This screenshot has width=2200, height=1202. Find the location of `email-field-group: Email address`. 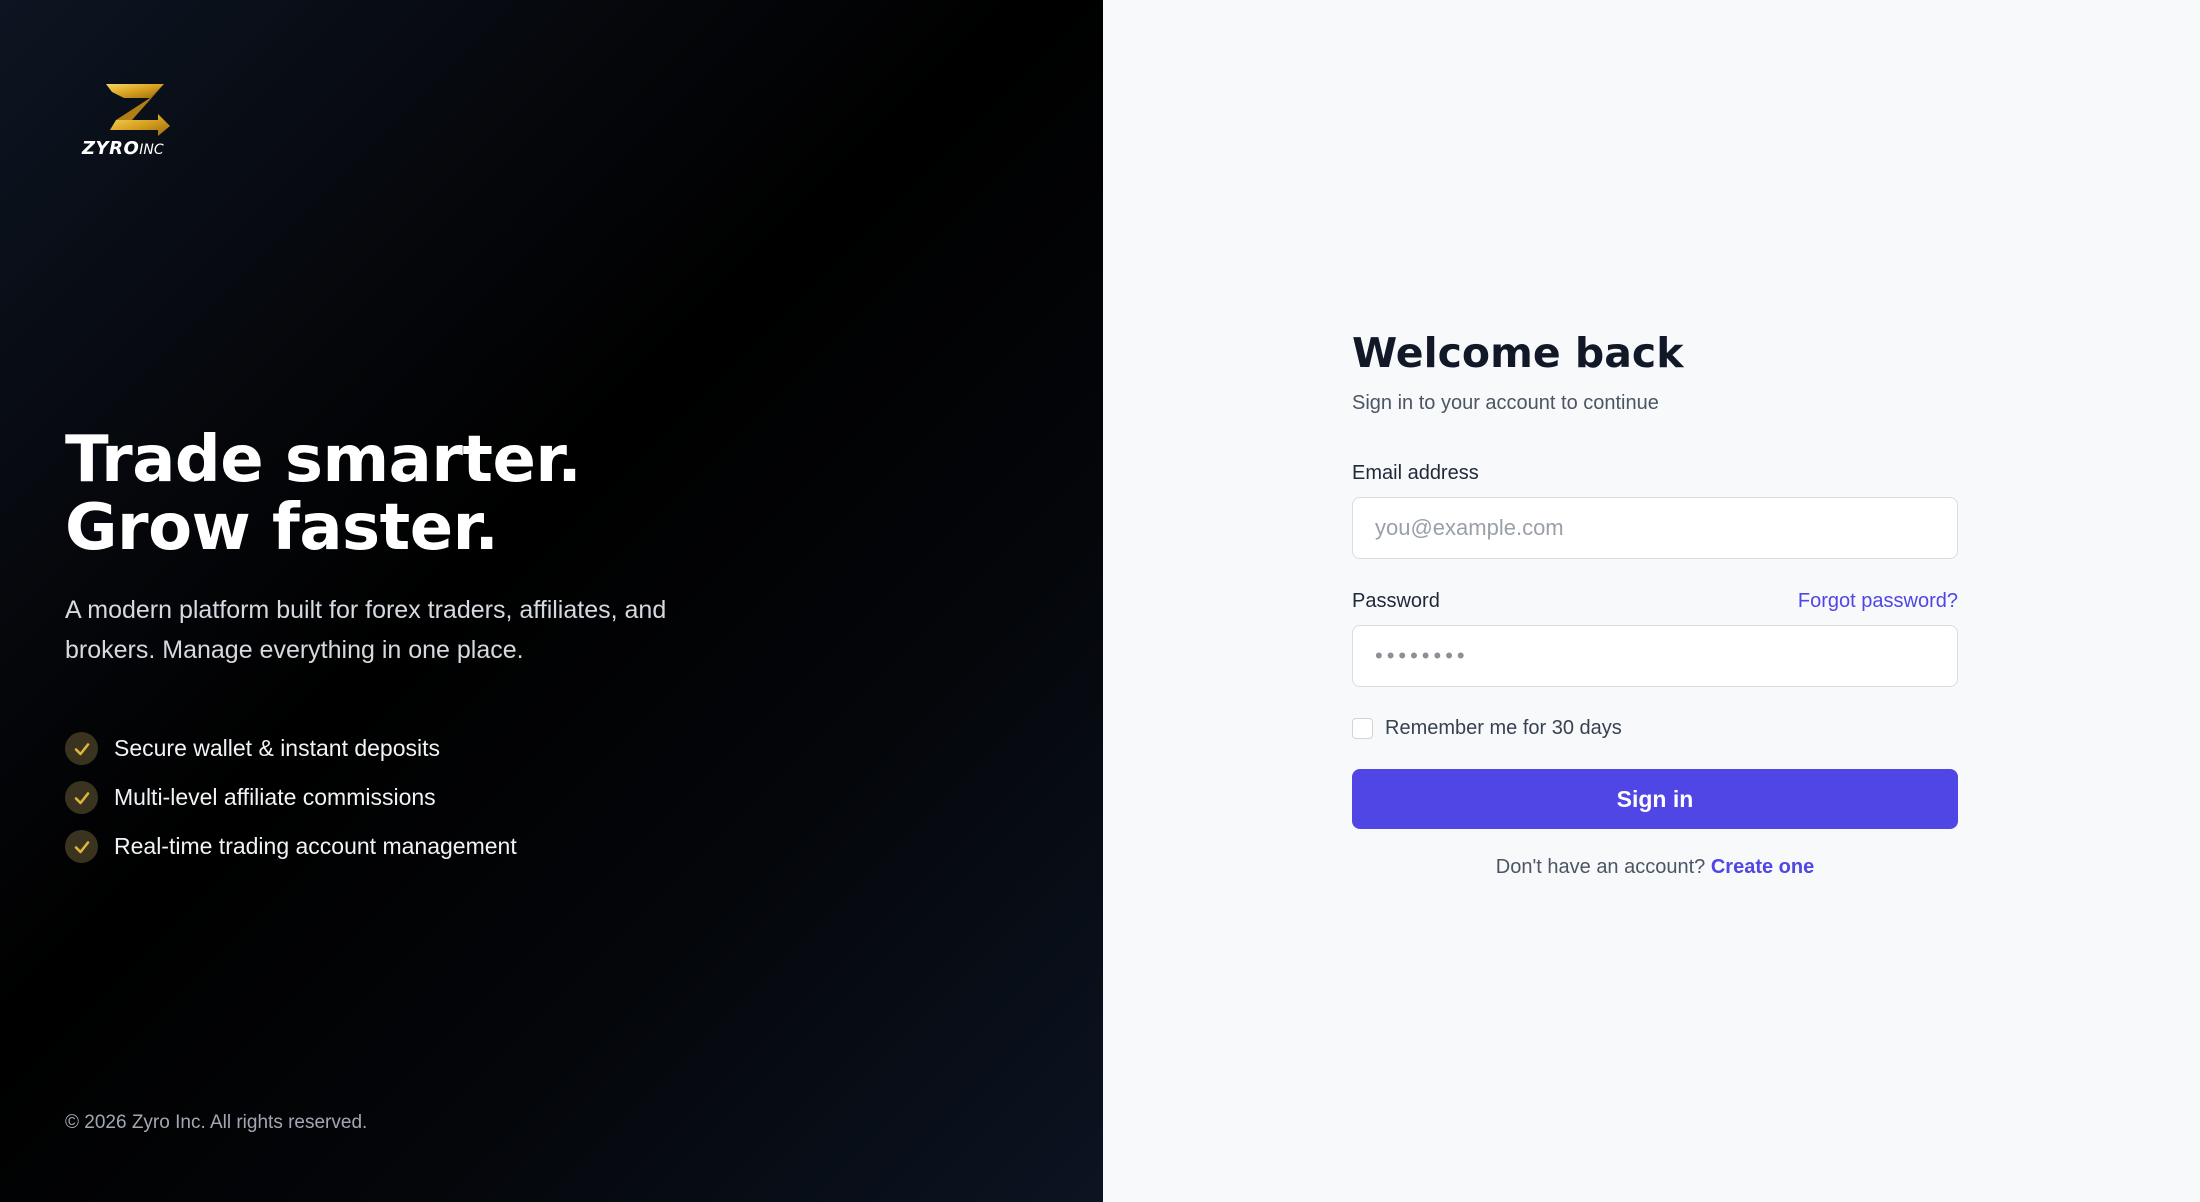

email-field-group: Email address is located at coordinates (1655, 509).